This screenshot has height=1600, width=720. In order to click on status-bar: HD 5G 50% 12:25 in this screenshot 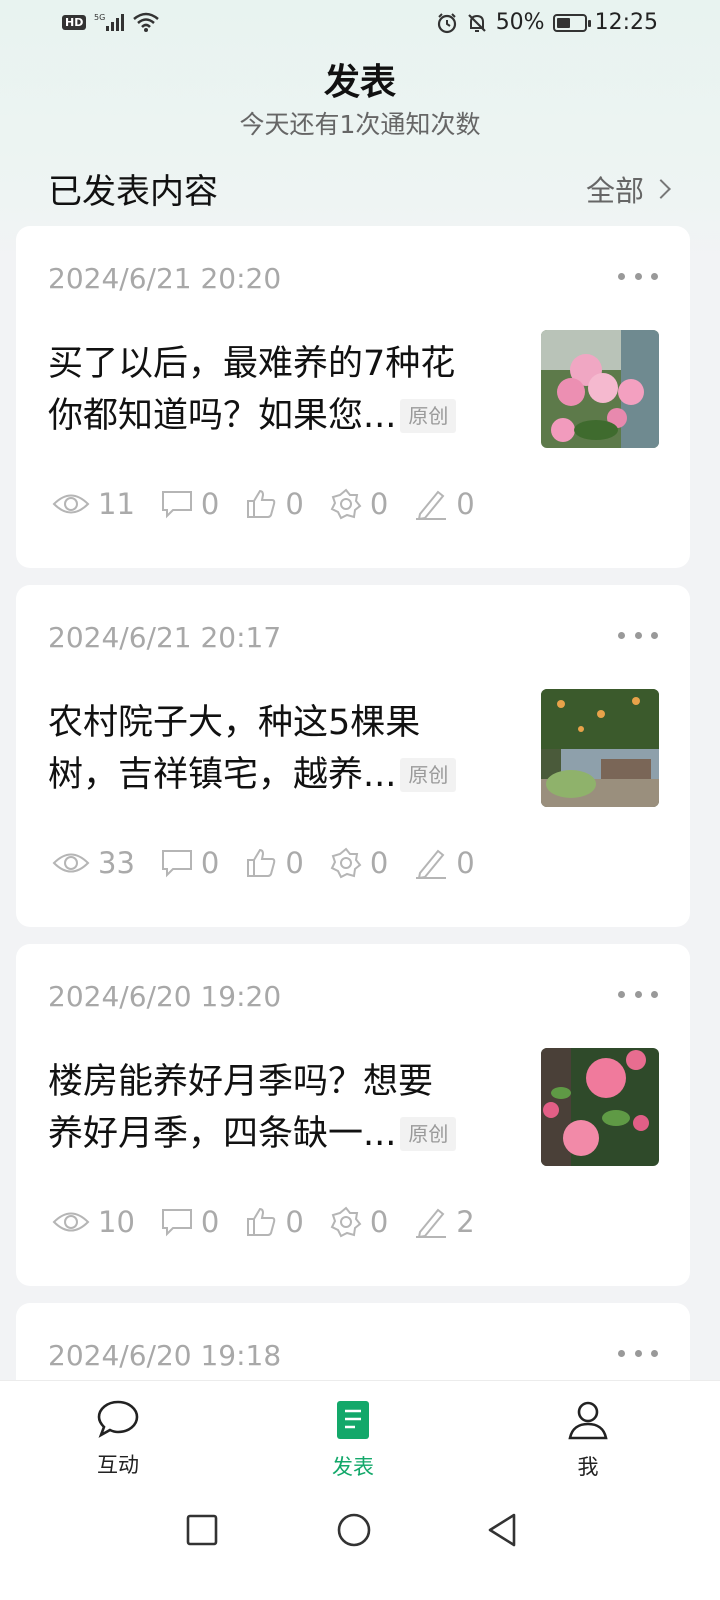, I will do `click(360, 25)`.